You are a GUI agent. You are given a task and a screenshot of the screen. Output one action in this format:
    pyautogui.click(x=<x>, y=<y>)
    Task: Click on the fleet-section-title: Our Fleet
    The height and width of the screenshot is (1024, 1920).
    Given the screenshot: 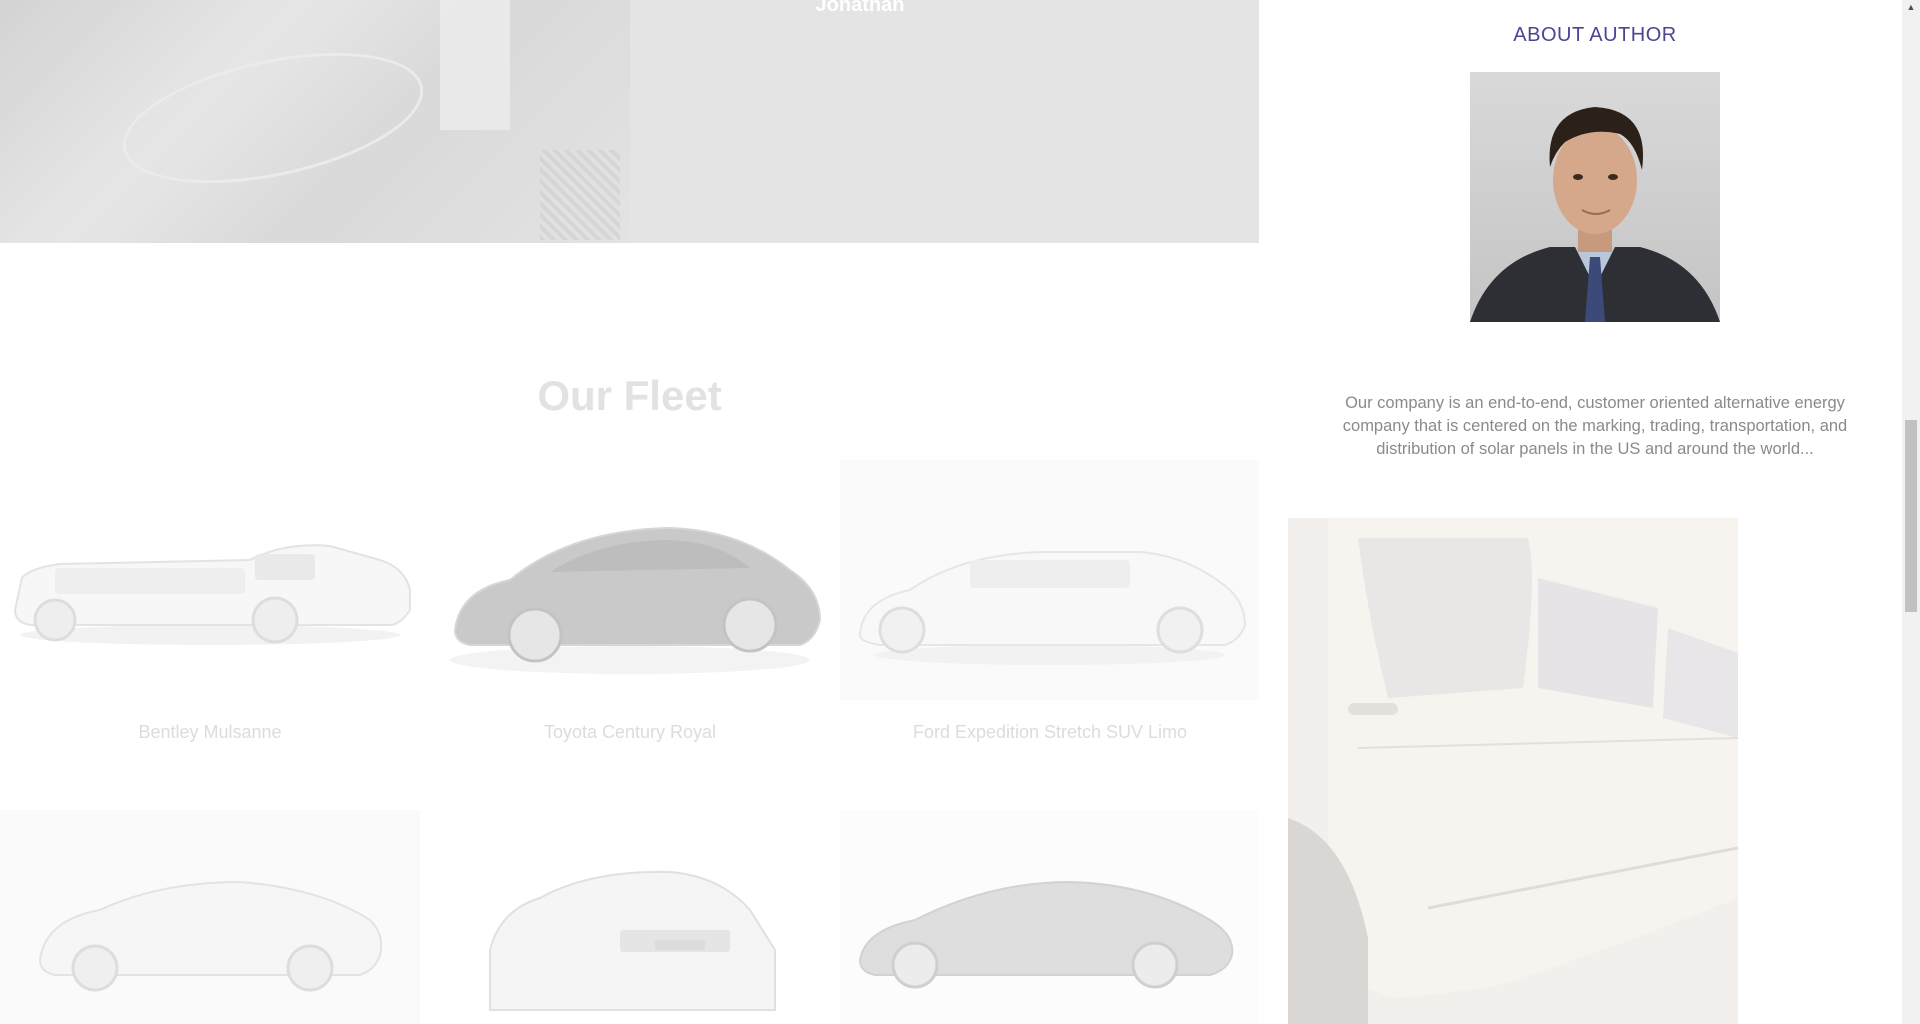 What is the action you would take?
    pyautogui.click(x=629, y=395)
    